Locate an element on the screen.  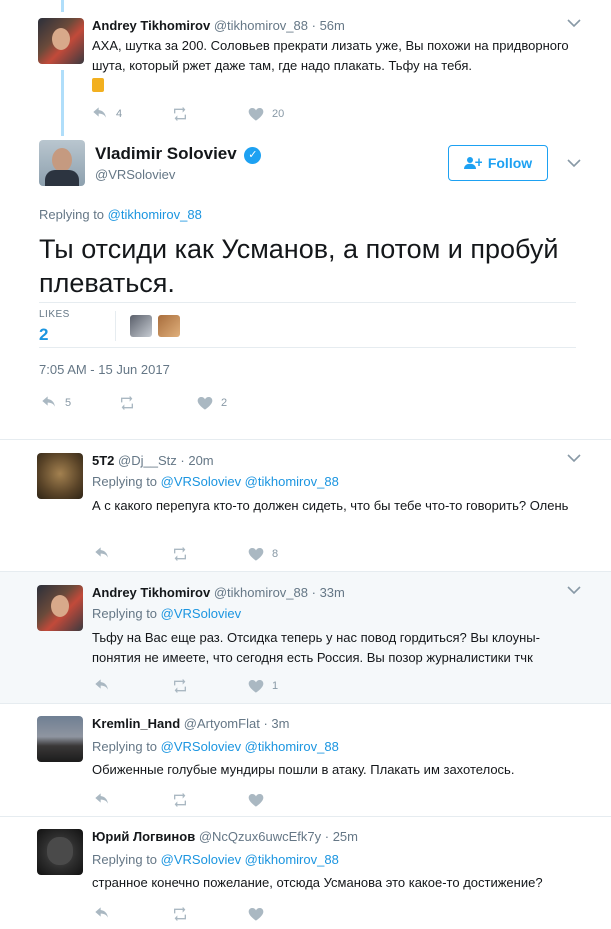
likes-count: 2 is located at coordinates (43, 335).